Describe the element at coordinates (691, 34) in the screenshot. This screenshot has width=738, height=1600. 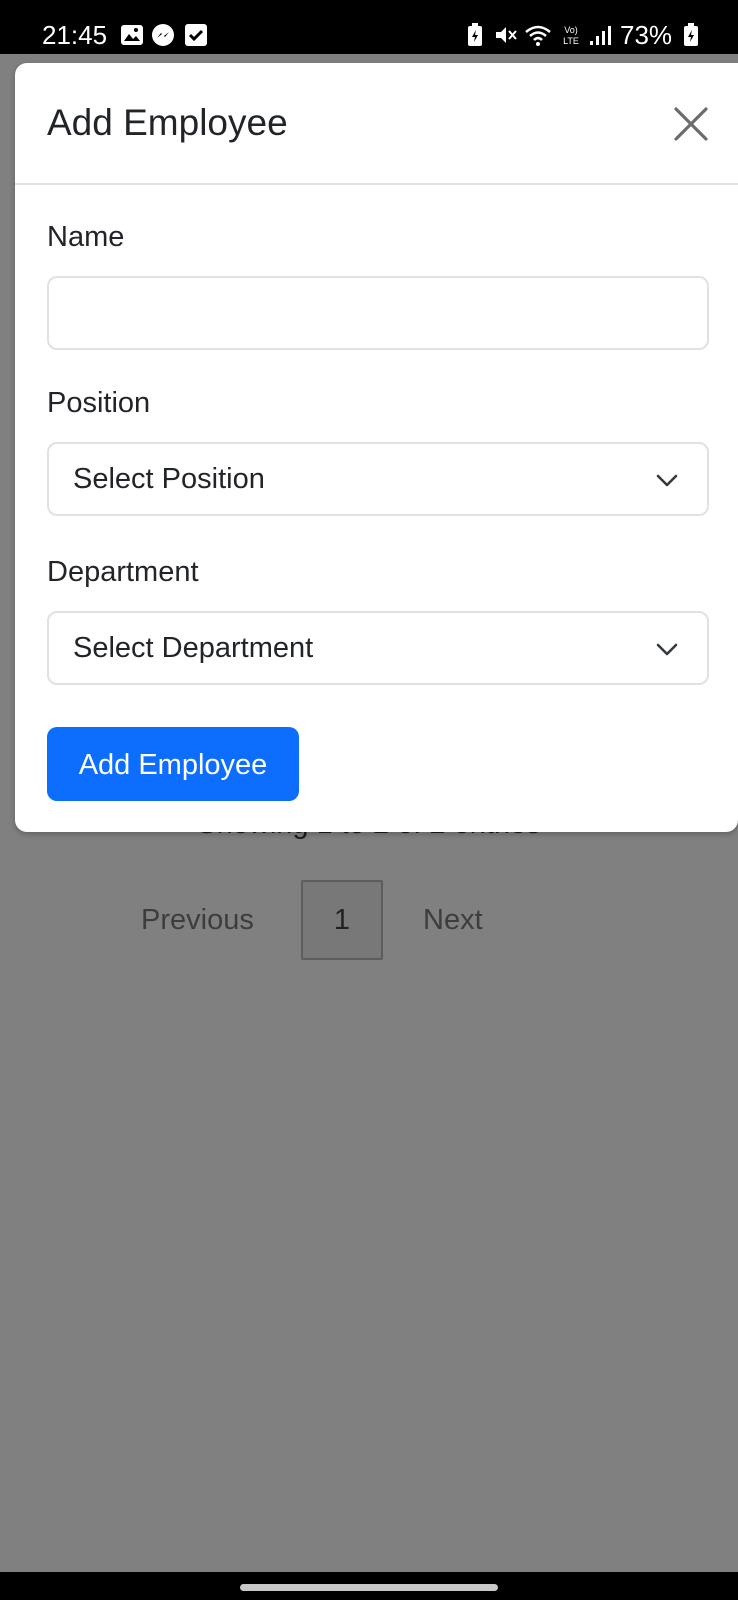
I see `battery-icon` at that location.